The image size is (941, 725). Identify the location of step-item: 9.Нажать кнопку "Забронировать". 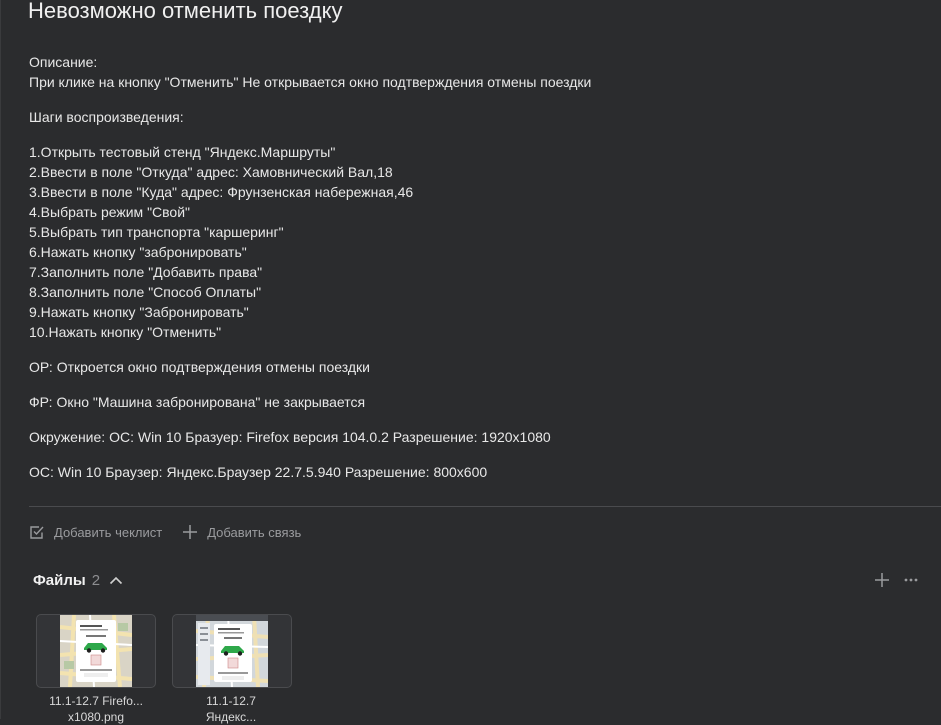
(139, 312).